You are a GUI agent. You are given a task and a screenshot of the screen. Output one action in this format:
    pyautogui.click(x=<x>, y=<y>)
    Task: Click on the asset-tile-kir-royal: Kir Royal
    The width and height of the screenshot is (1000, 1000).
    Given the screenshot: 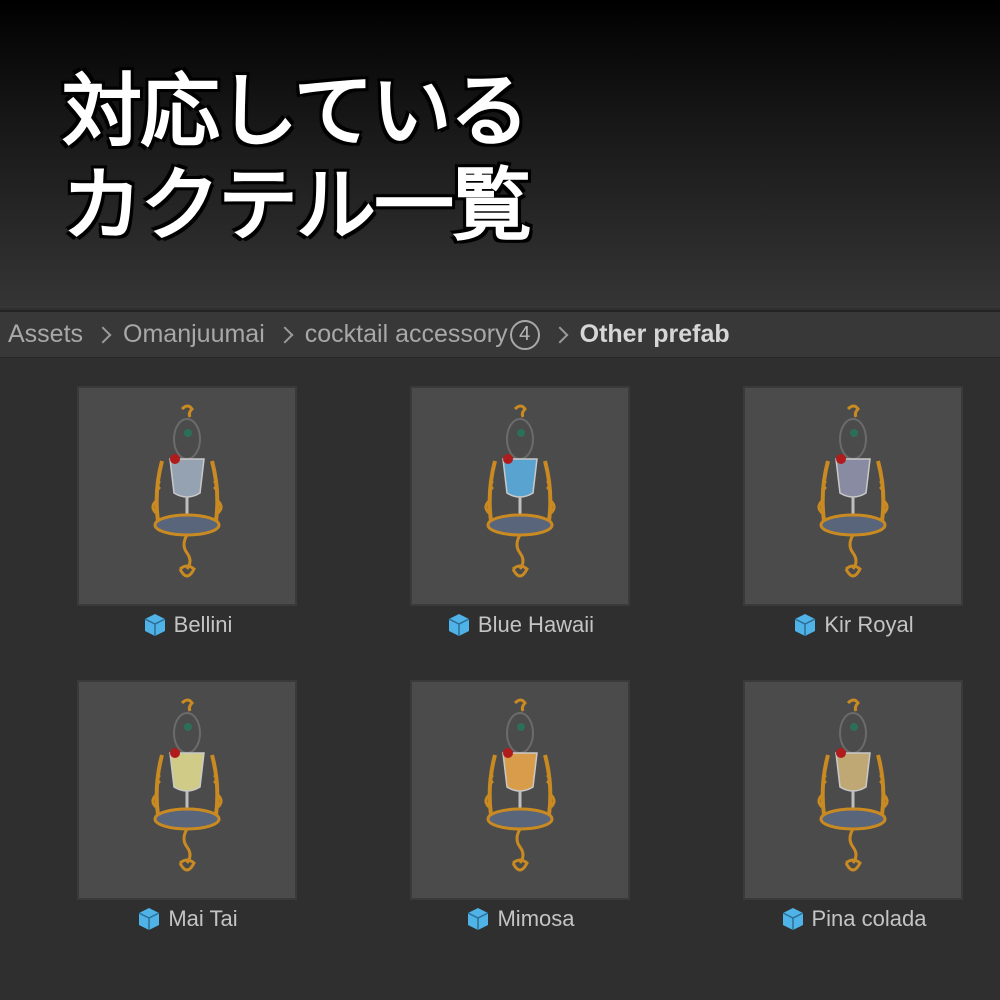 What is the action you would take?
    pyautogui.click(x=853, y=511)
    